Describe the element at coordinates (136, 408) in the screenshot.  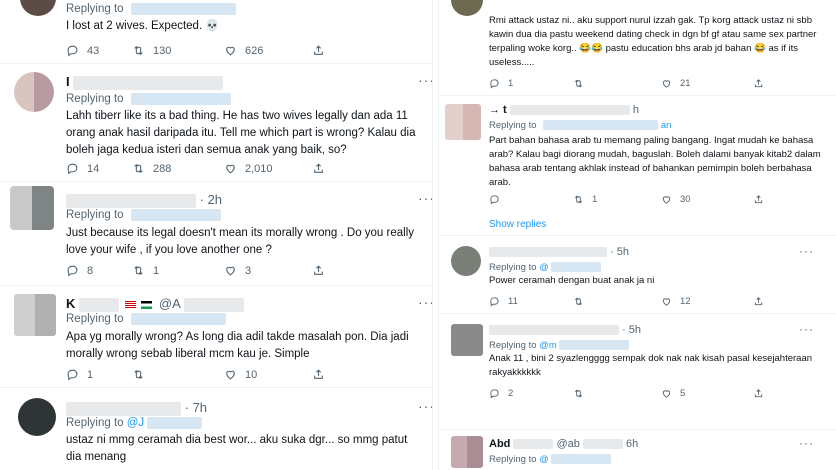
I see `tweet-author: · 7h` at that location.